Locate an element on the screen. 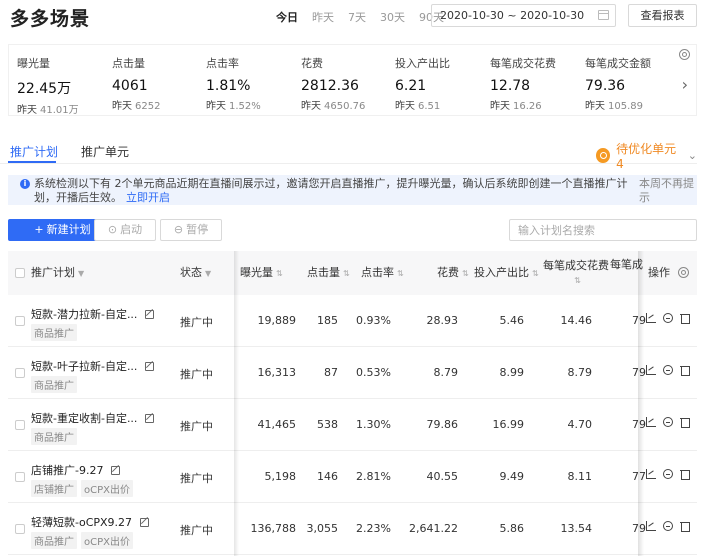 This screenshot has height=556, width=720. start-label: 启动 is located at coordinates (131, 229).